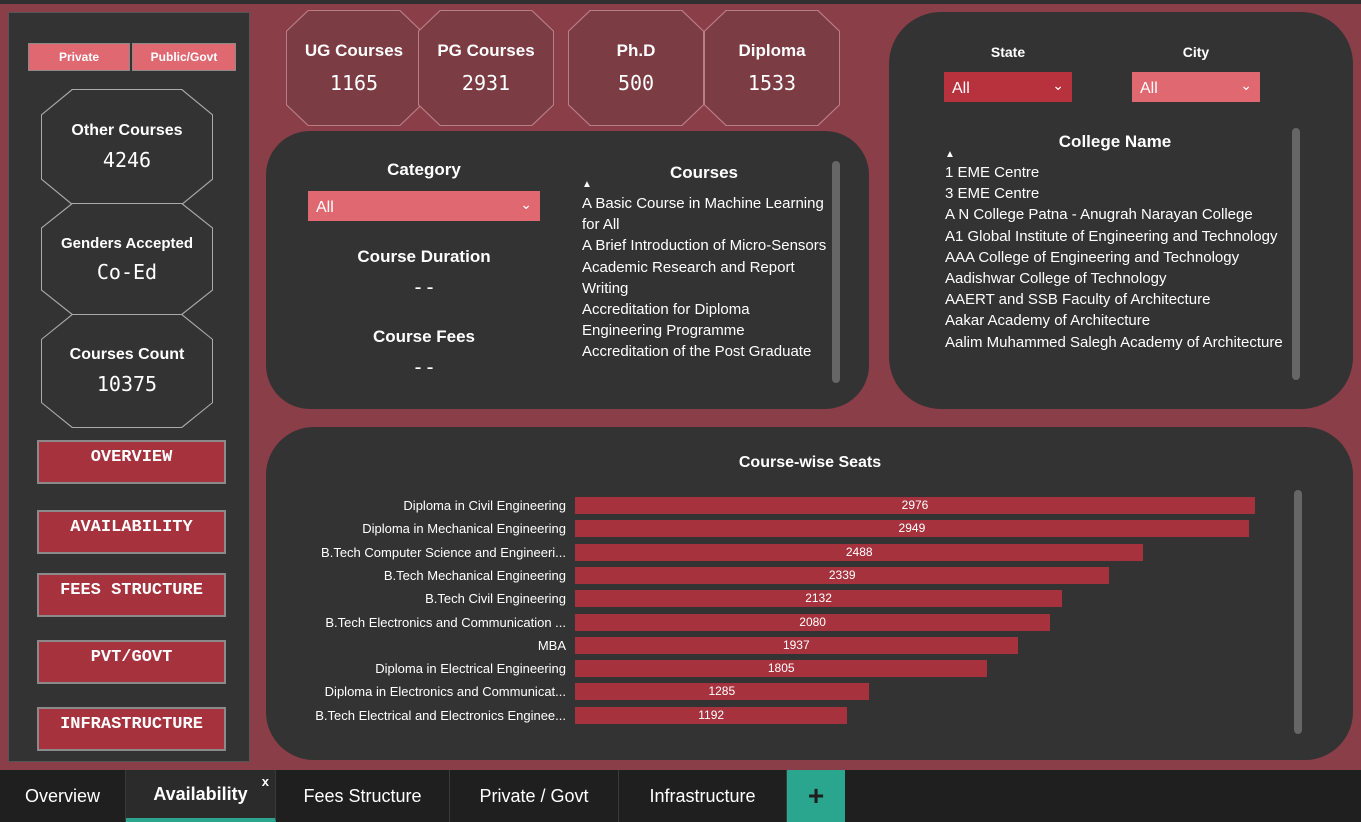 The image size is (1361, 822). What do you see at coordinates (127, 243) in the screenshot?
I see `genders-accepted-label: Genders Accepted` at bounding box center [127, 243].